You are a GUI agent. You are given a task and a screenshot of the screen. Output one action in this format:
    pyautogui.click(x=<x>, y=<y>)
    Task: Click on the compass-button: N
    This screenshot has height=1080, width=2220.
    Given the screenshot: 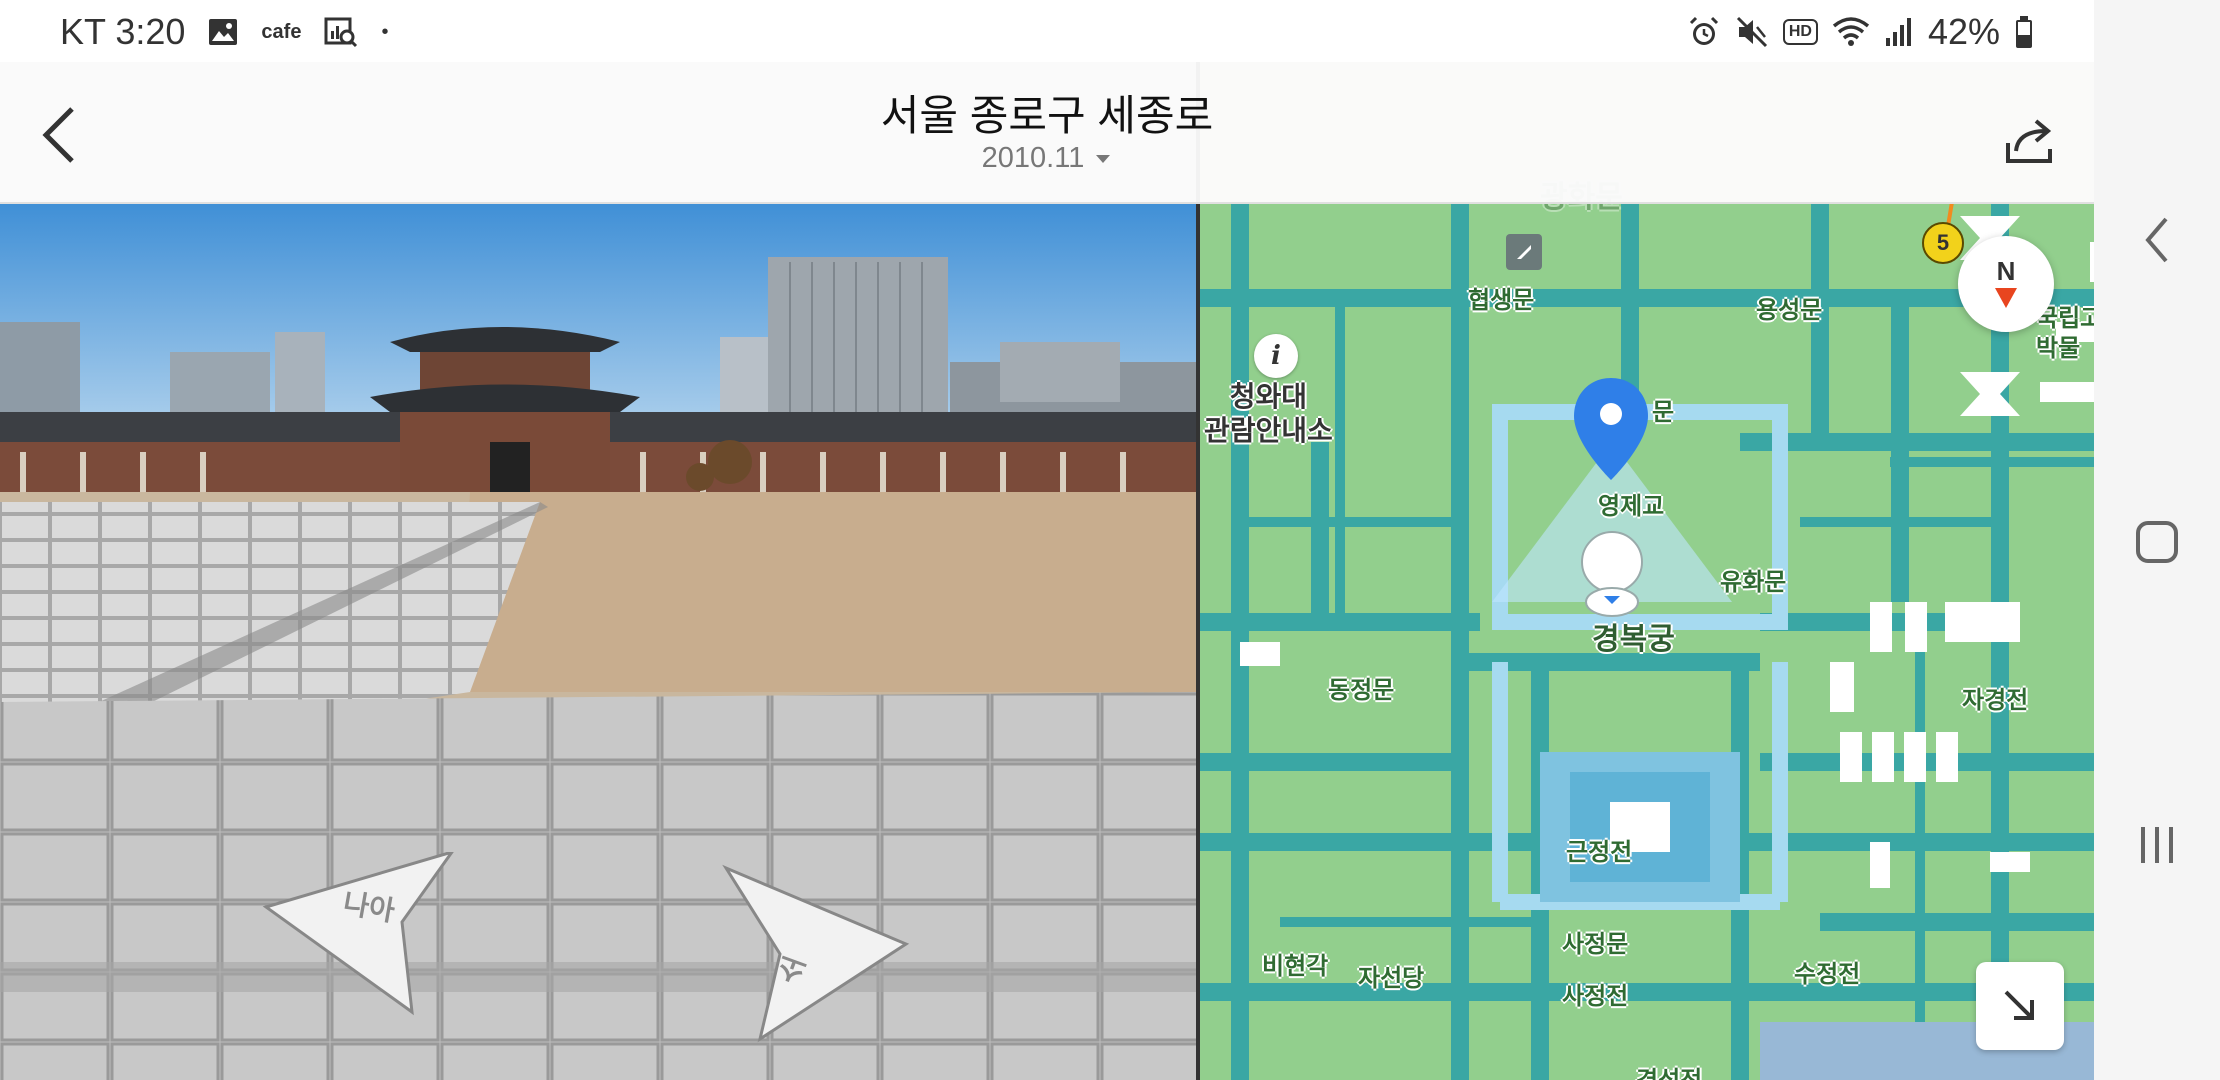 What is the action you would take?
    pyautogui.click(x=2006, y=284)
    